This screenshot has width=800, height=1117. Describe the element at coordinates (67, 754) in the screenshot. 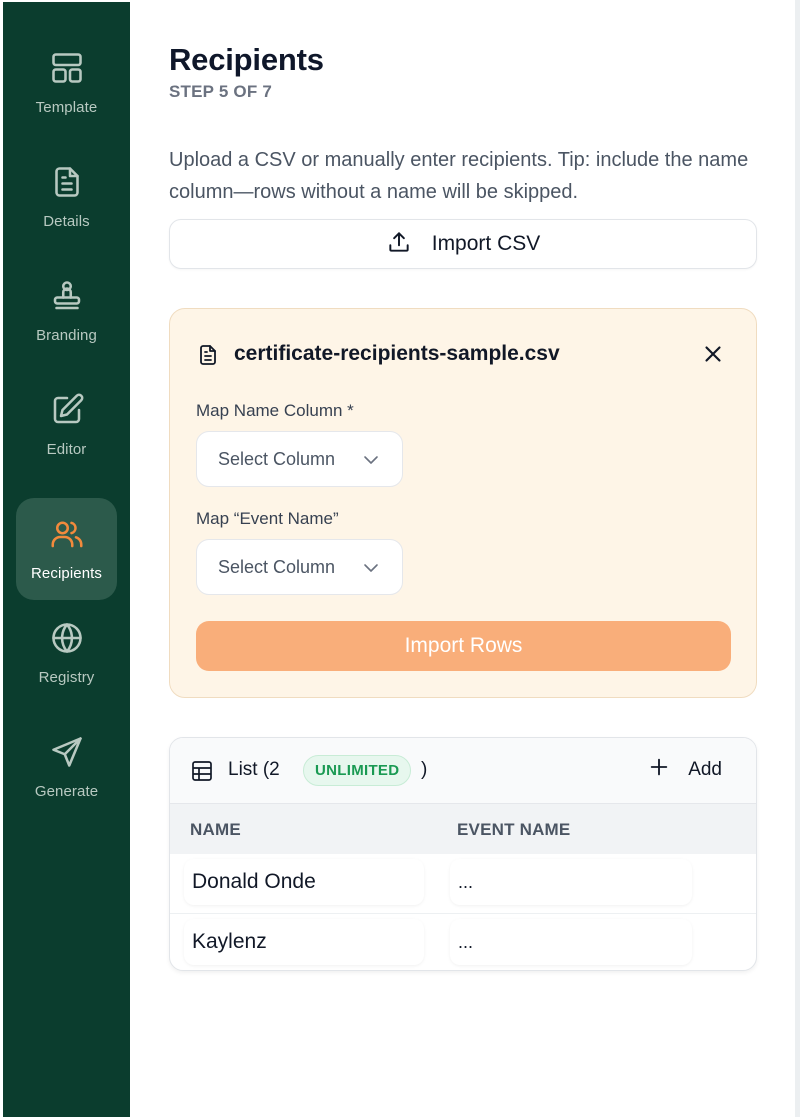

I see `send-icon` at that location.